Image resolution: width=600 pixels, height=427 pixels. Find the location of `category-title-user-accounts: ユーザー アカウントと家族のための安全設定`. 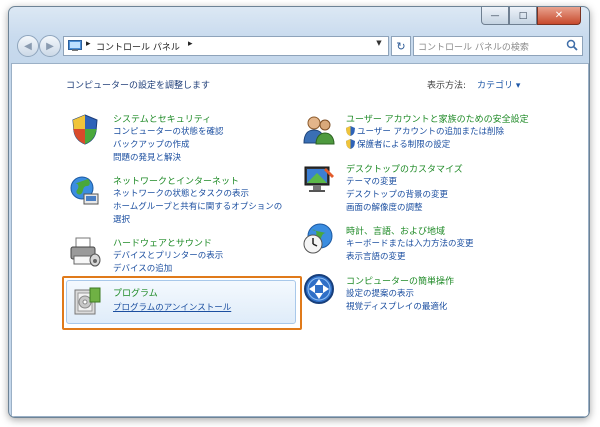

category-title-user-accounts: ユーザー アカウントと家族のための安全設定 is located at coordinates (437, 118).